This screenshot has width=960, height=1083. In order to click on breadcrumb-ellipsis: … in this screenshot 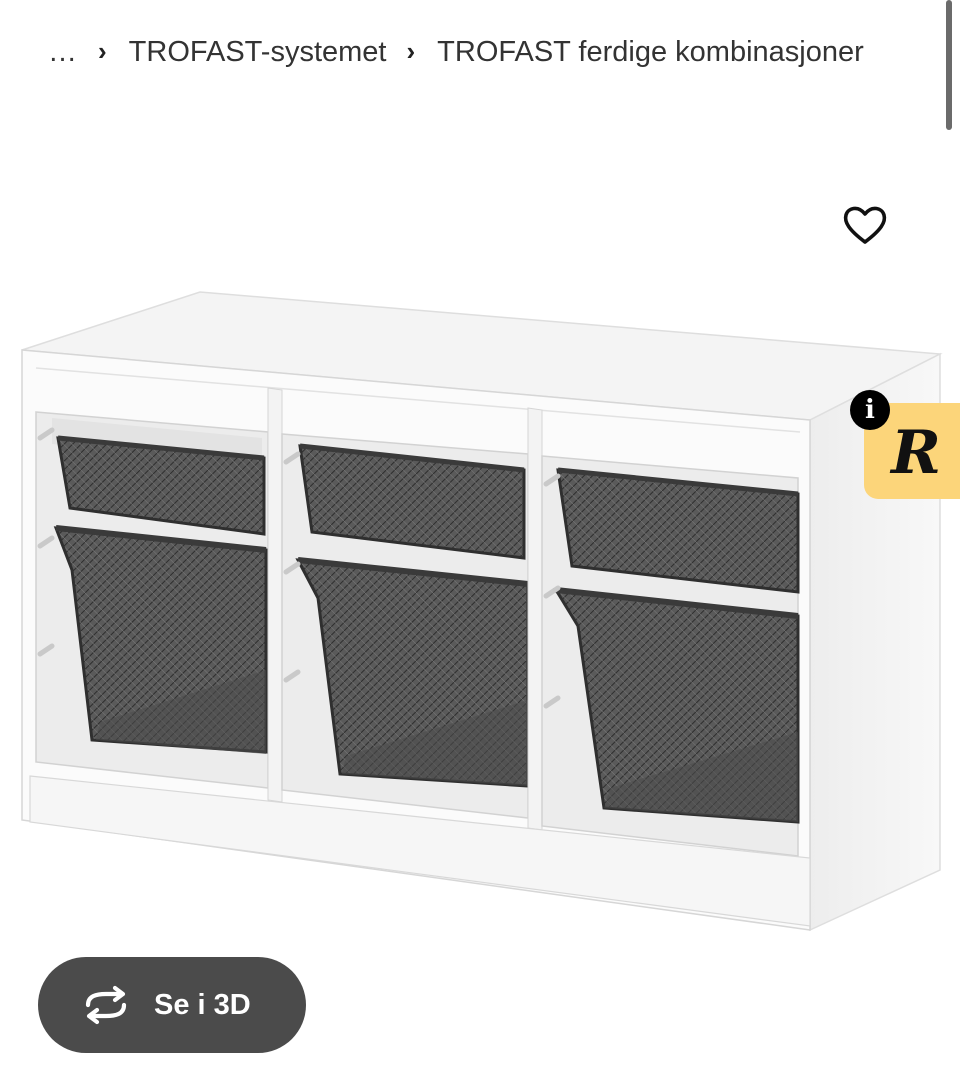, I will do `click(63, 52)`.